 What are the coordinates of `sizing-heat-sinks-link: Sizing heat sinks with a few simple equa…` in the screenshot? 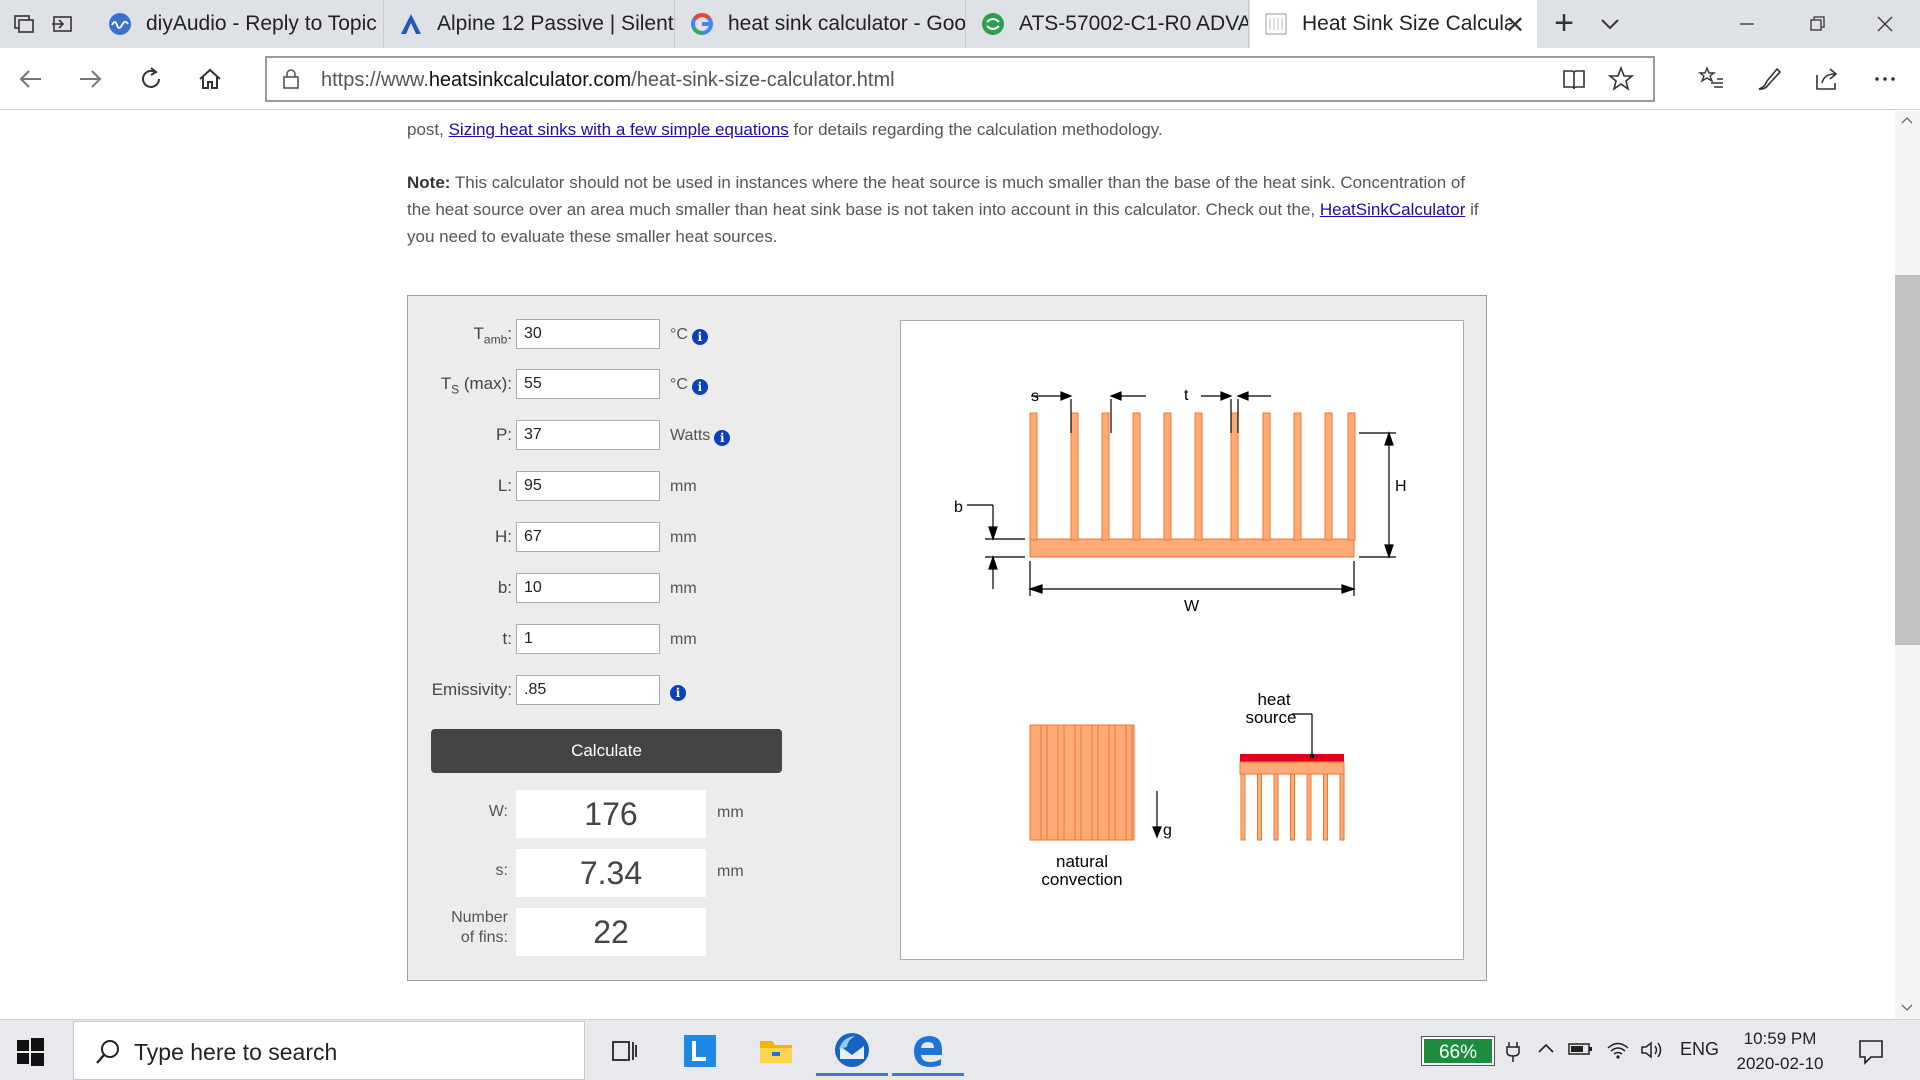 It's located at (619, 129).